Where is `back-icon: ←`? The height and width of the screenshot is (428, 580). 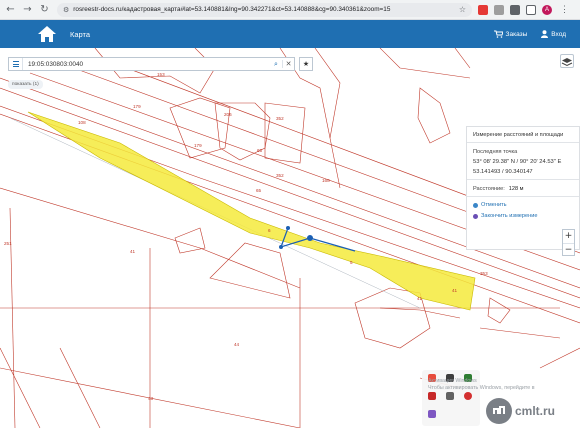 back-icon: ← is located at coordinates (10, 9).